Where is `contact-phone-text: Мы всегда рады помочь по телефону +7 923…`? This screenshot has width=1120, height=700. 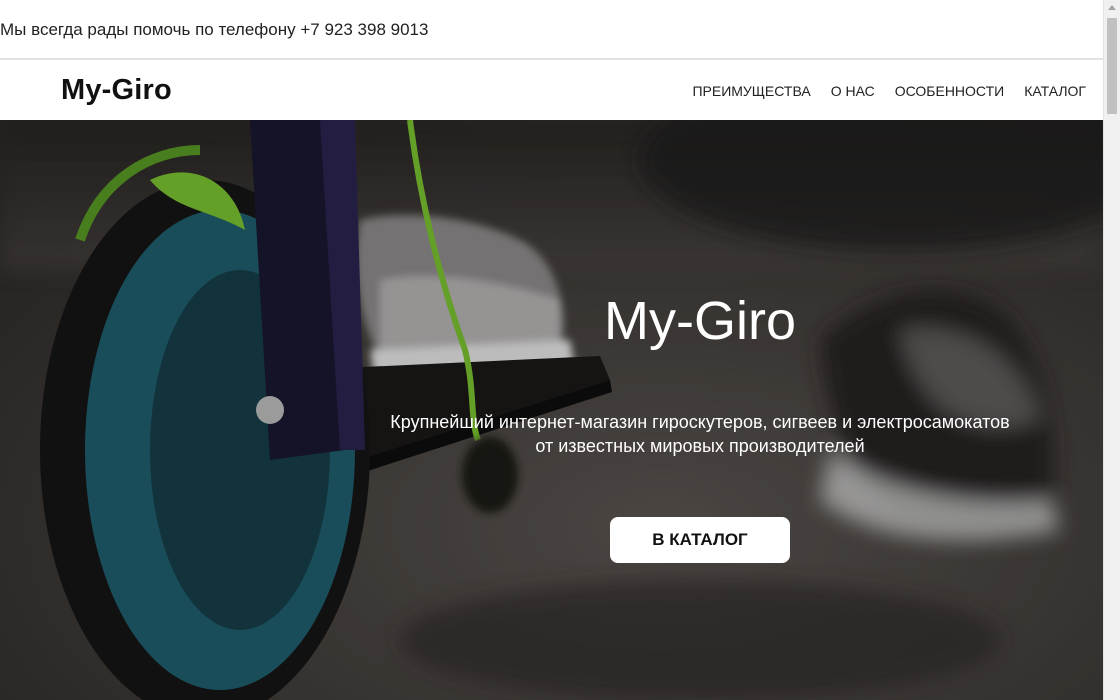
contact-phone-text: Мы всегда рады помочь по телефону +7 923… is located at coordinates (214, 29).